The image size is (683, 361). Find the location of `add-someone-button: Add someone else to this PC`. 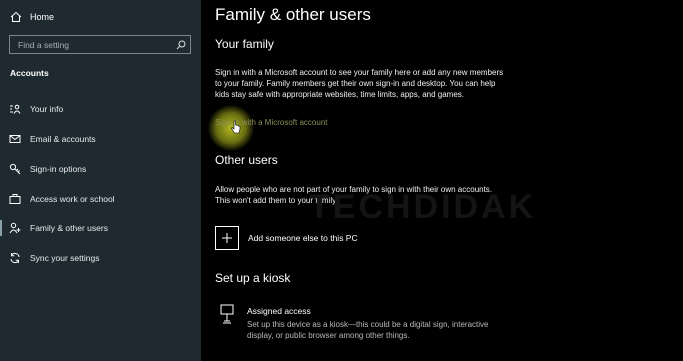

add-someone-button: Add someone else to this PC is located at coordinates (286, 238).